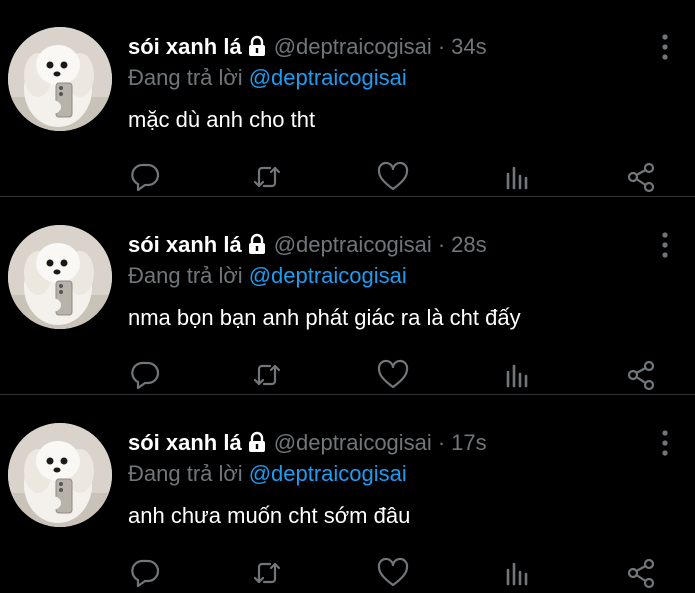  I want to click on tweet-header: sói xanh lá @deptraicogisai · 28s, so click(307, 245).